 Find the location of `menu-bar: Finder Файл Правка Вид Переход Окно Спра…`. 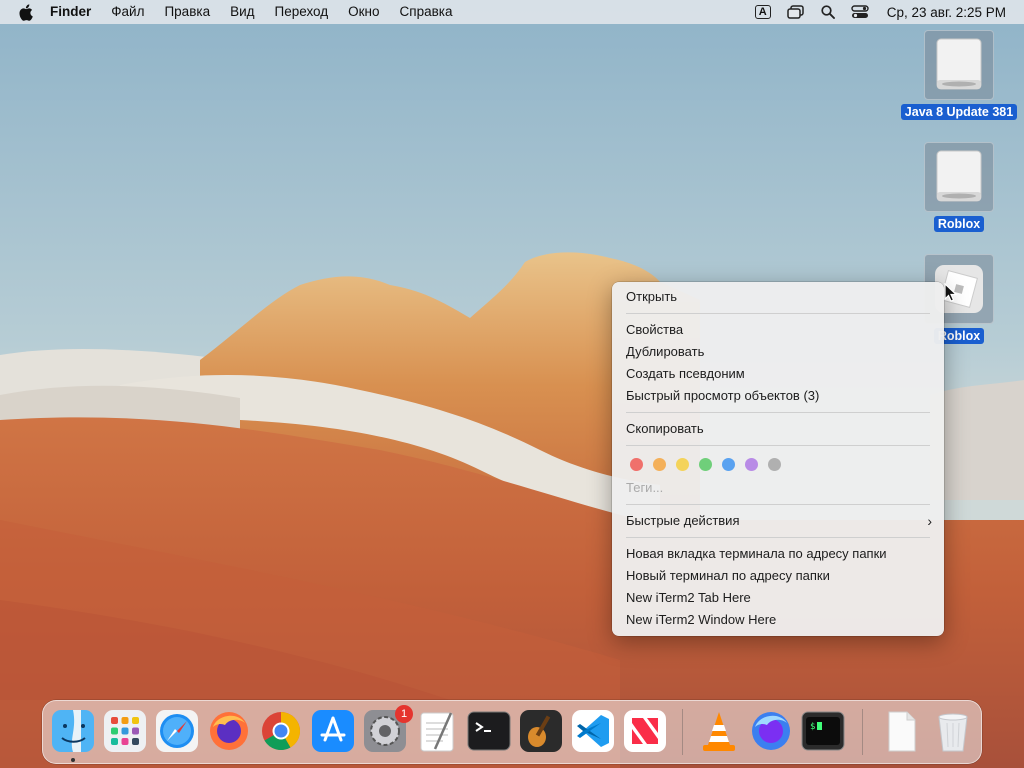

menu-bar: Finder Файл Правка Вид Переход Окно Спра… is located at coordinates (512, 12).